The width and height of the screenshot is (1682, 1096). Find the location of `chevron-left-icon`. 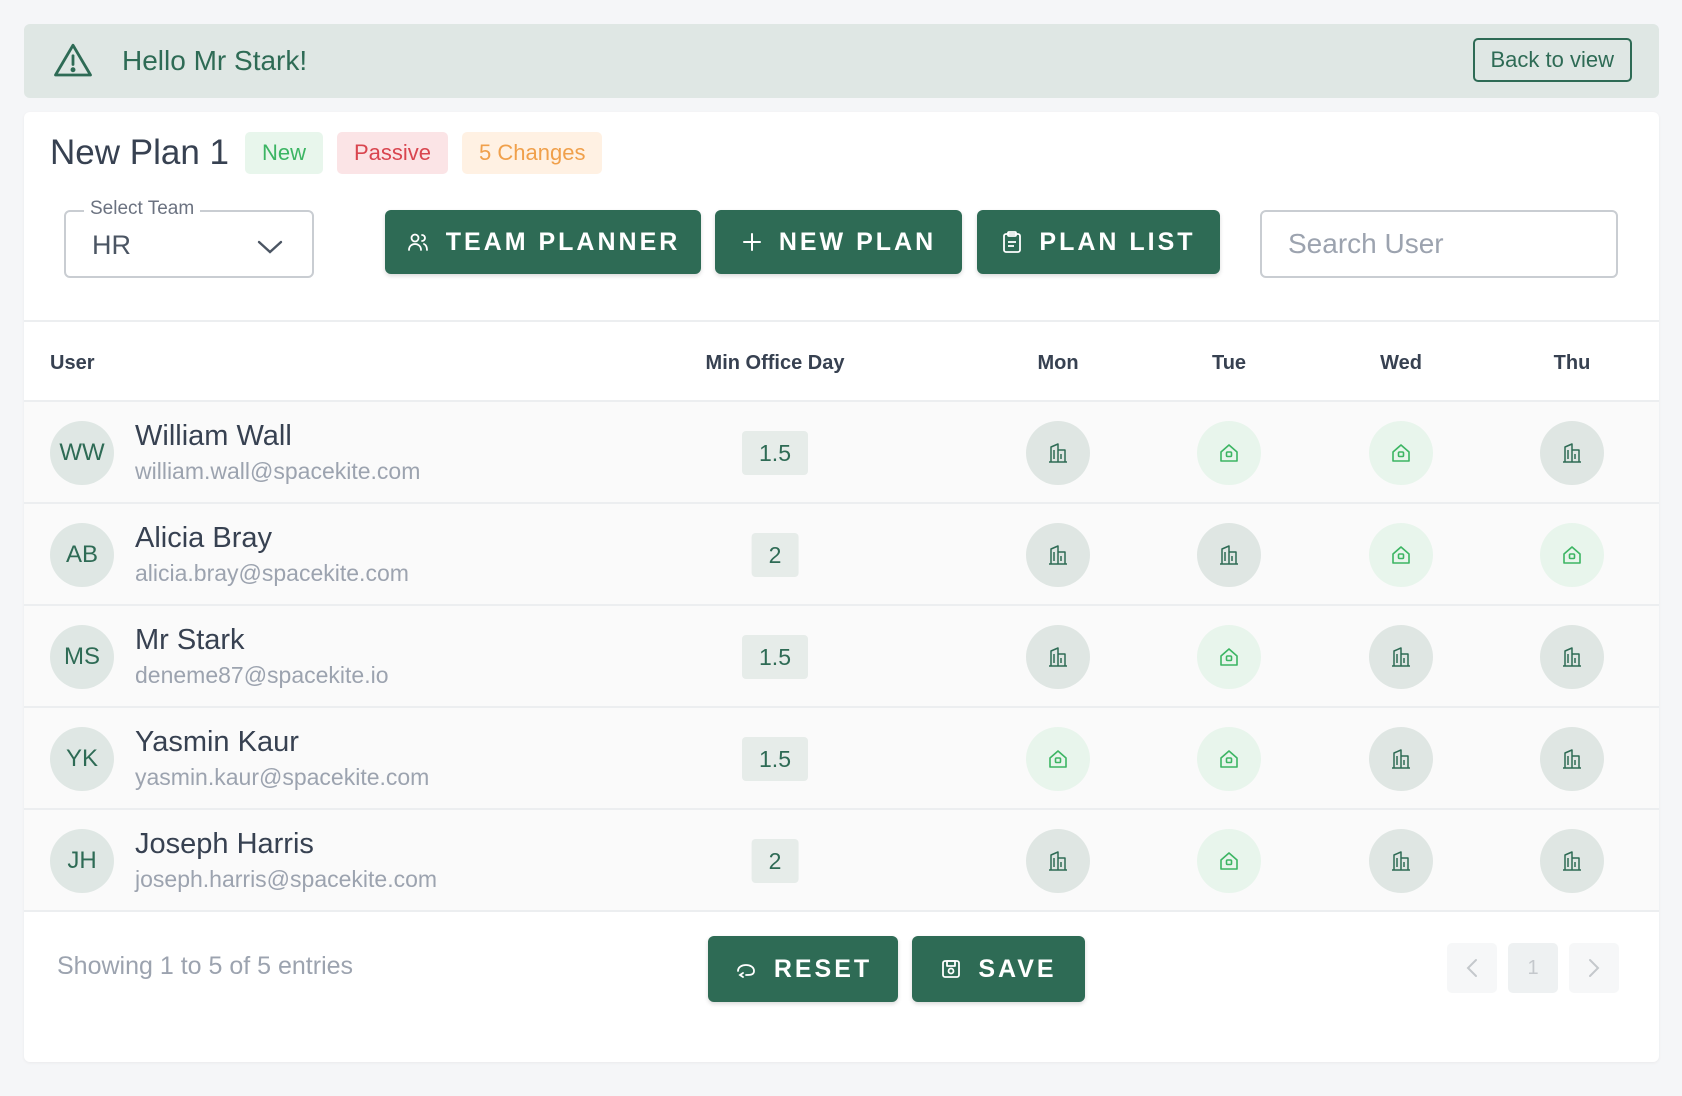

chevron-left-icon is located at coordinates (1471, 968).